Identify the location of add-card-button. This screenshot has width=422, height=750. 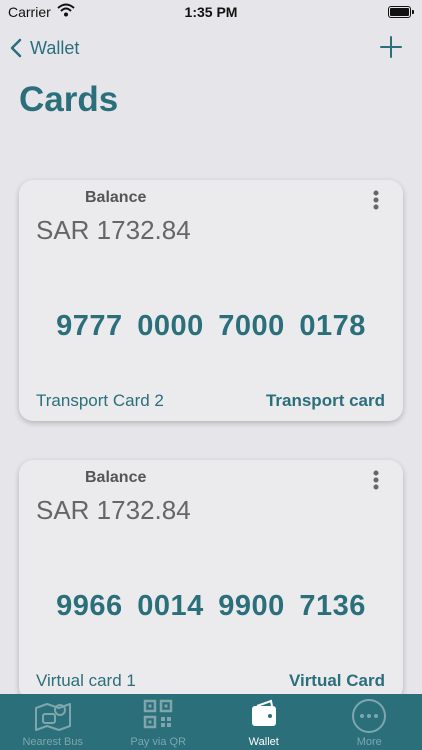
(391, 49).